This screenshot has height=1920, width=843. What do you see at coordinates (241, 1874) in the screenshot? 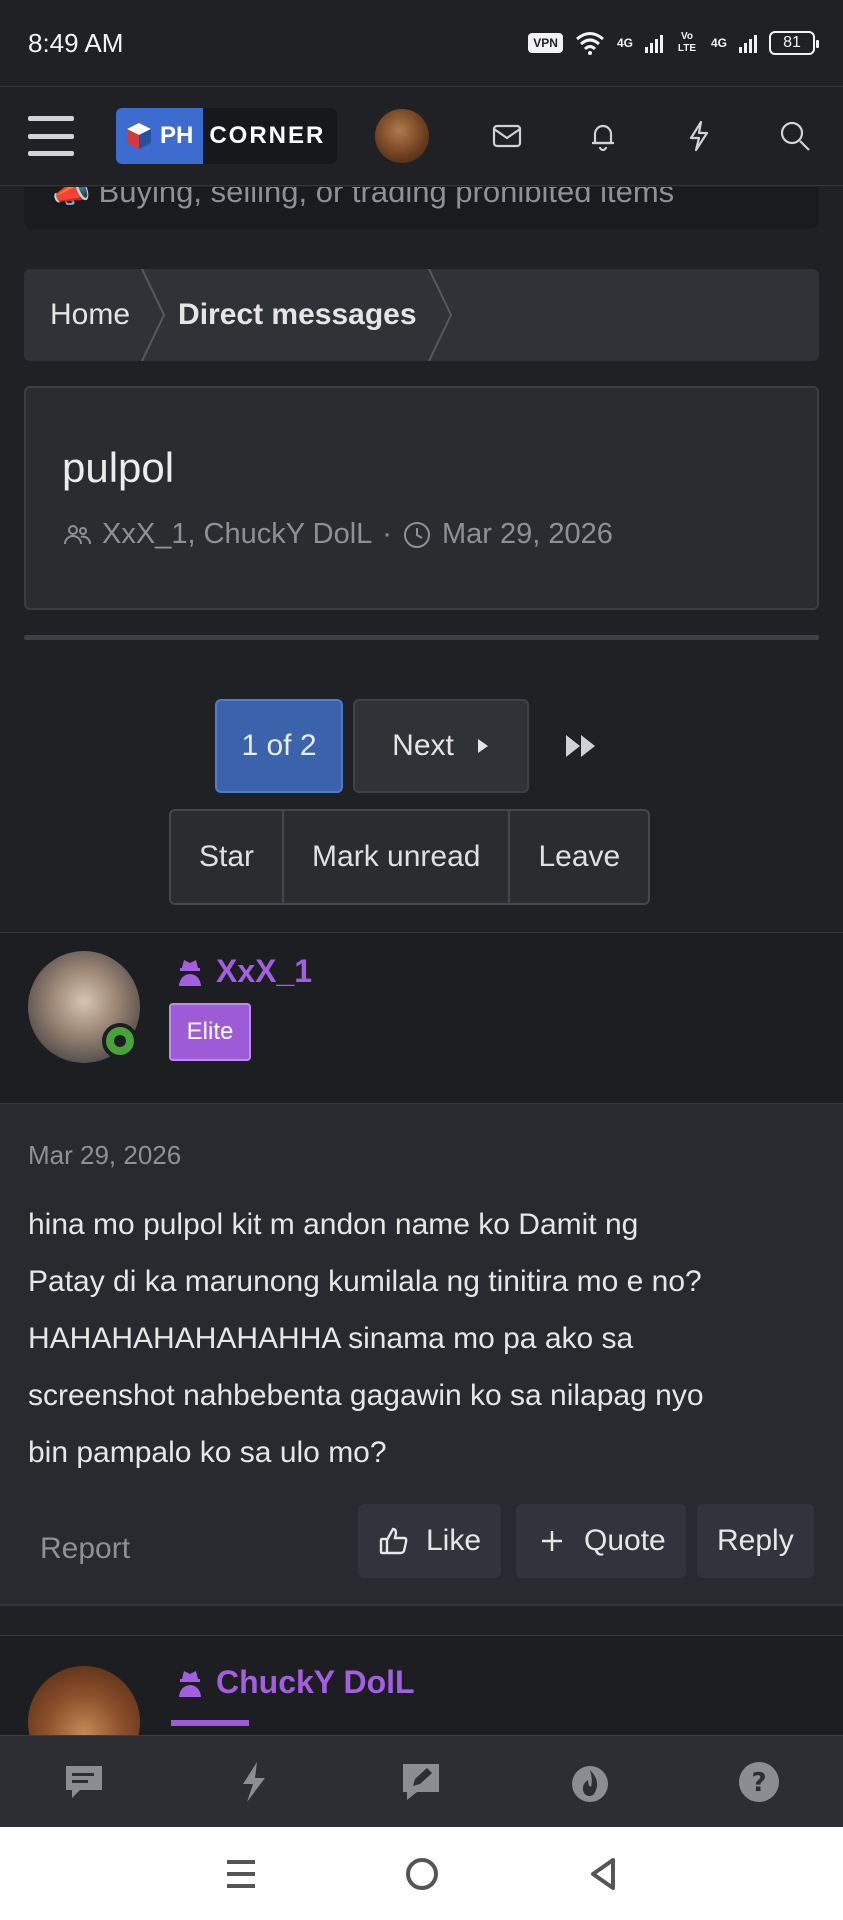
I see `recents-menu-icon` at bounding box center [241, 1874].